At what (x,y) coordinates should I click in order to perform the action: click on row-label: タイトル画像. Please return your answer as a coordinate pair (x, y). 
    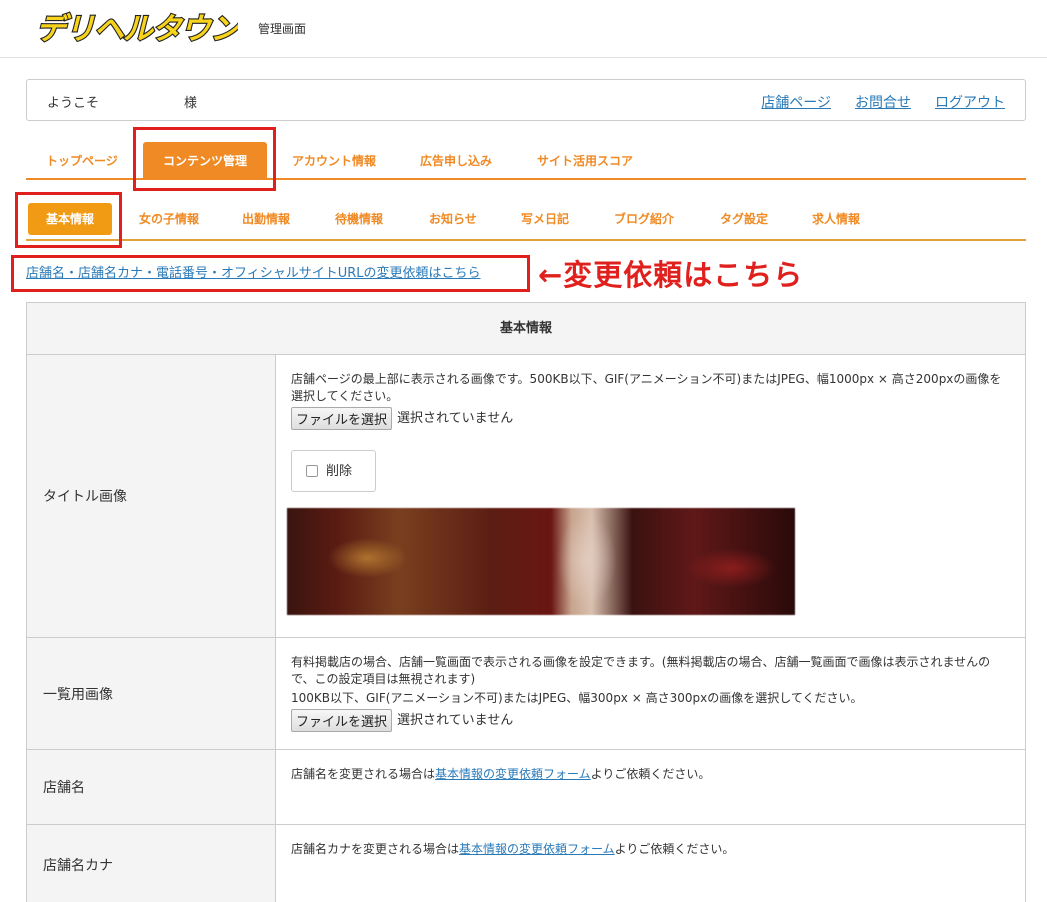
    Looking at the image, I should click on (151, 496).